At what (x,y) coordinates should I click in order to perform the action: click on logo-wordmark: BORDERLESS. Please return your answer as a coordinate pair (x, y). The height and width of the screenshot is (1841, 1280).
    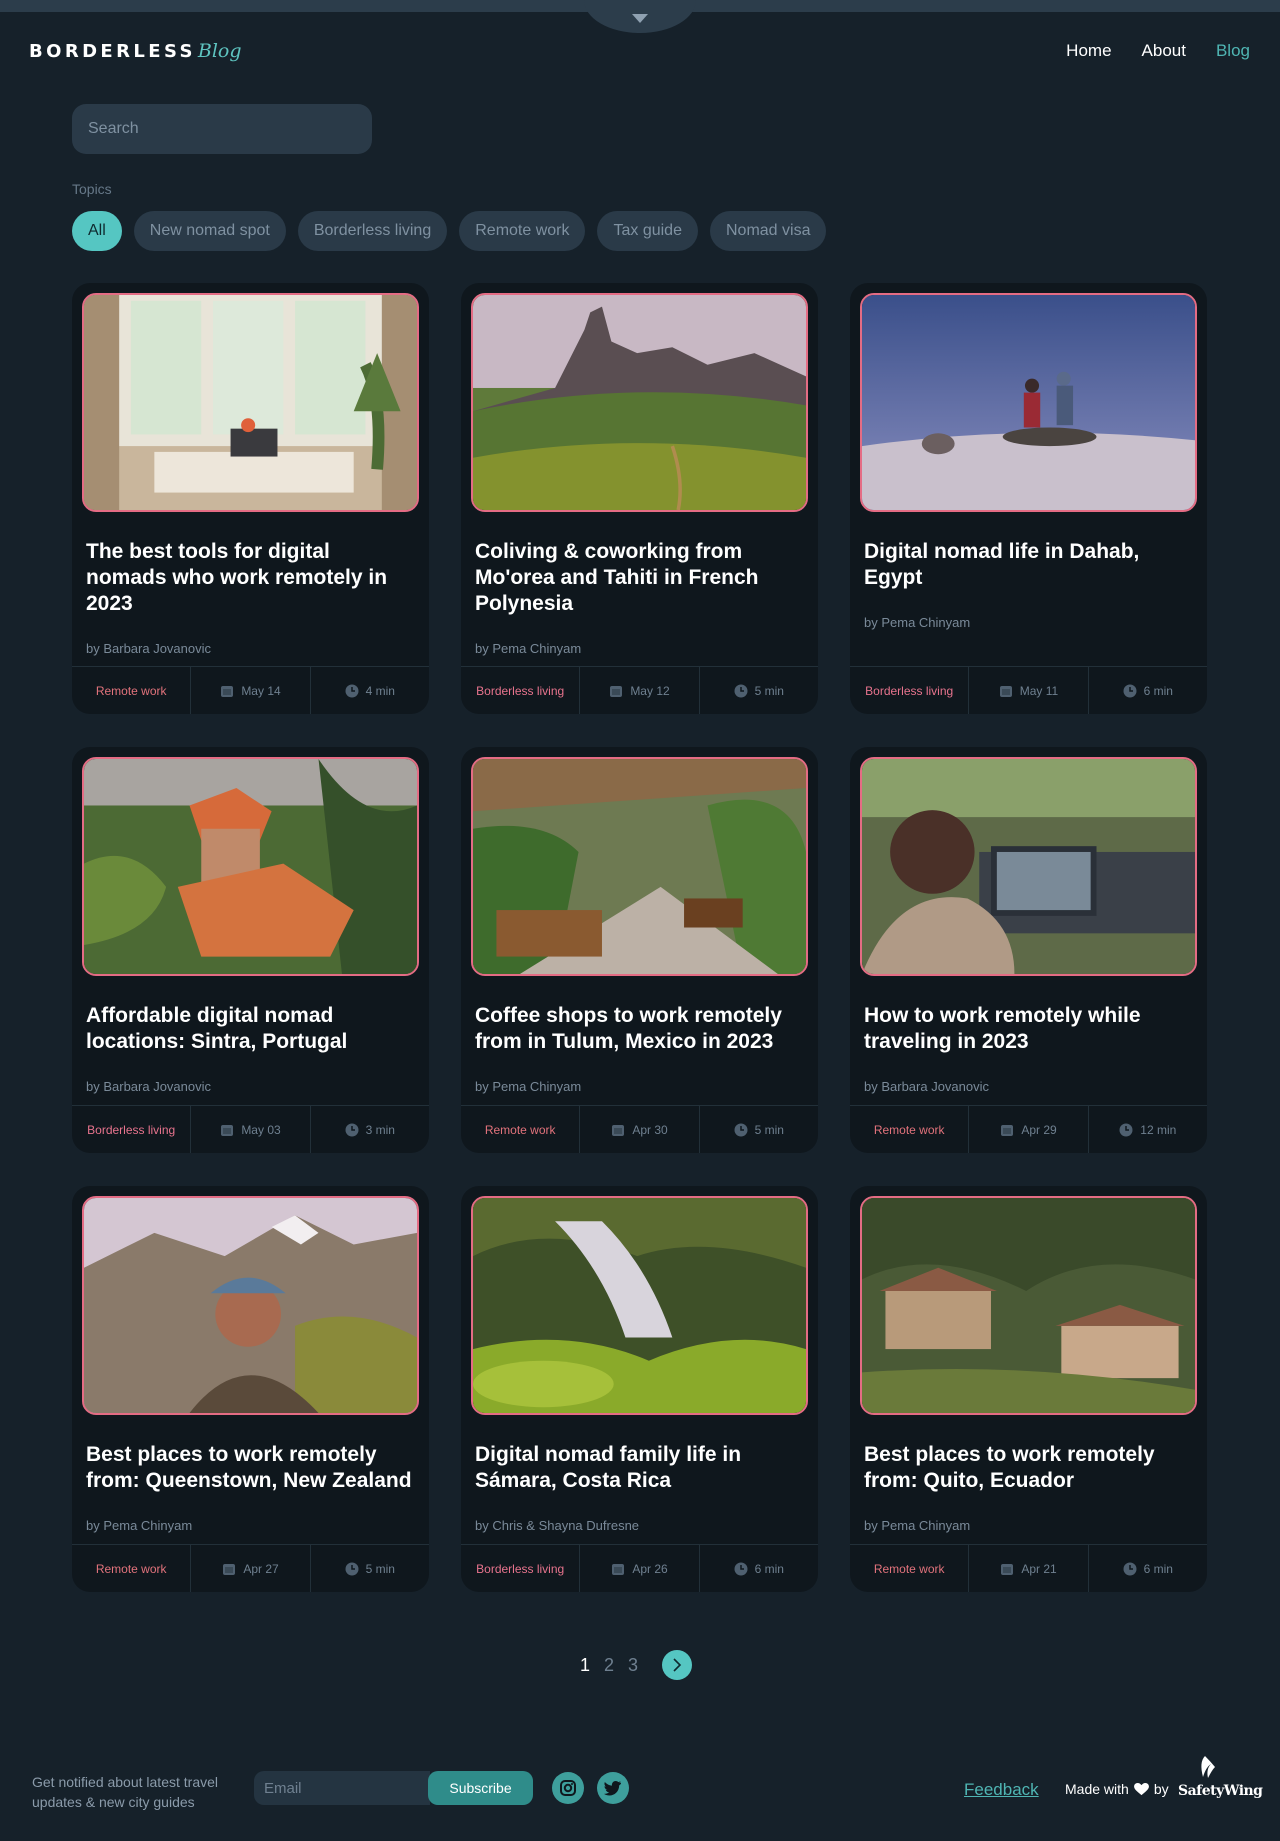
    Looking at the image, I should click on (112, 51).